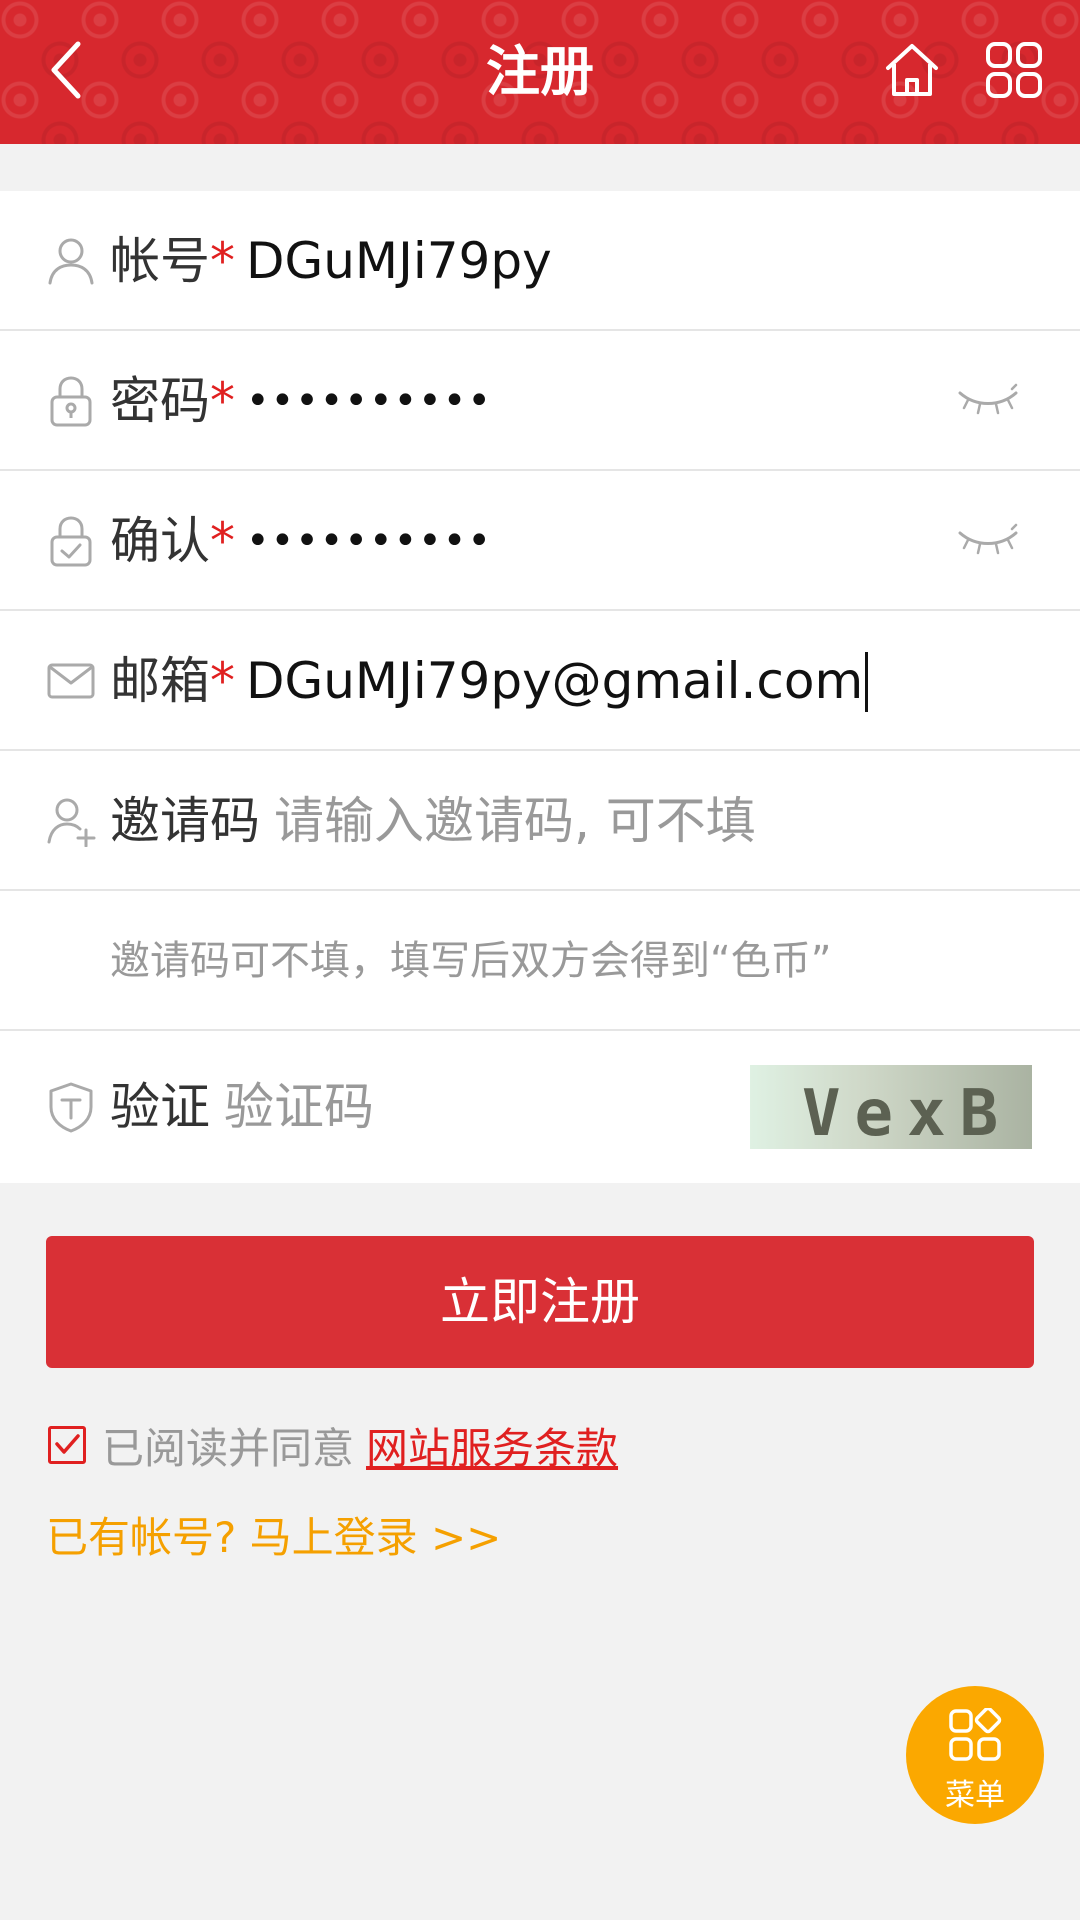 This screenshot has height=1920, width=1080. Describe the element at coordinates (369, 401) in the screenshot. I see `password-input: ••••••••••` at that location.